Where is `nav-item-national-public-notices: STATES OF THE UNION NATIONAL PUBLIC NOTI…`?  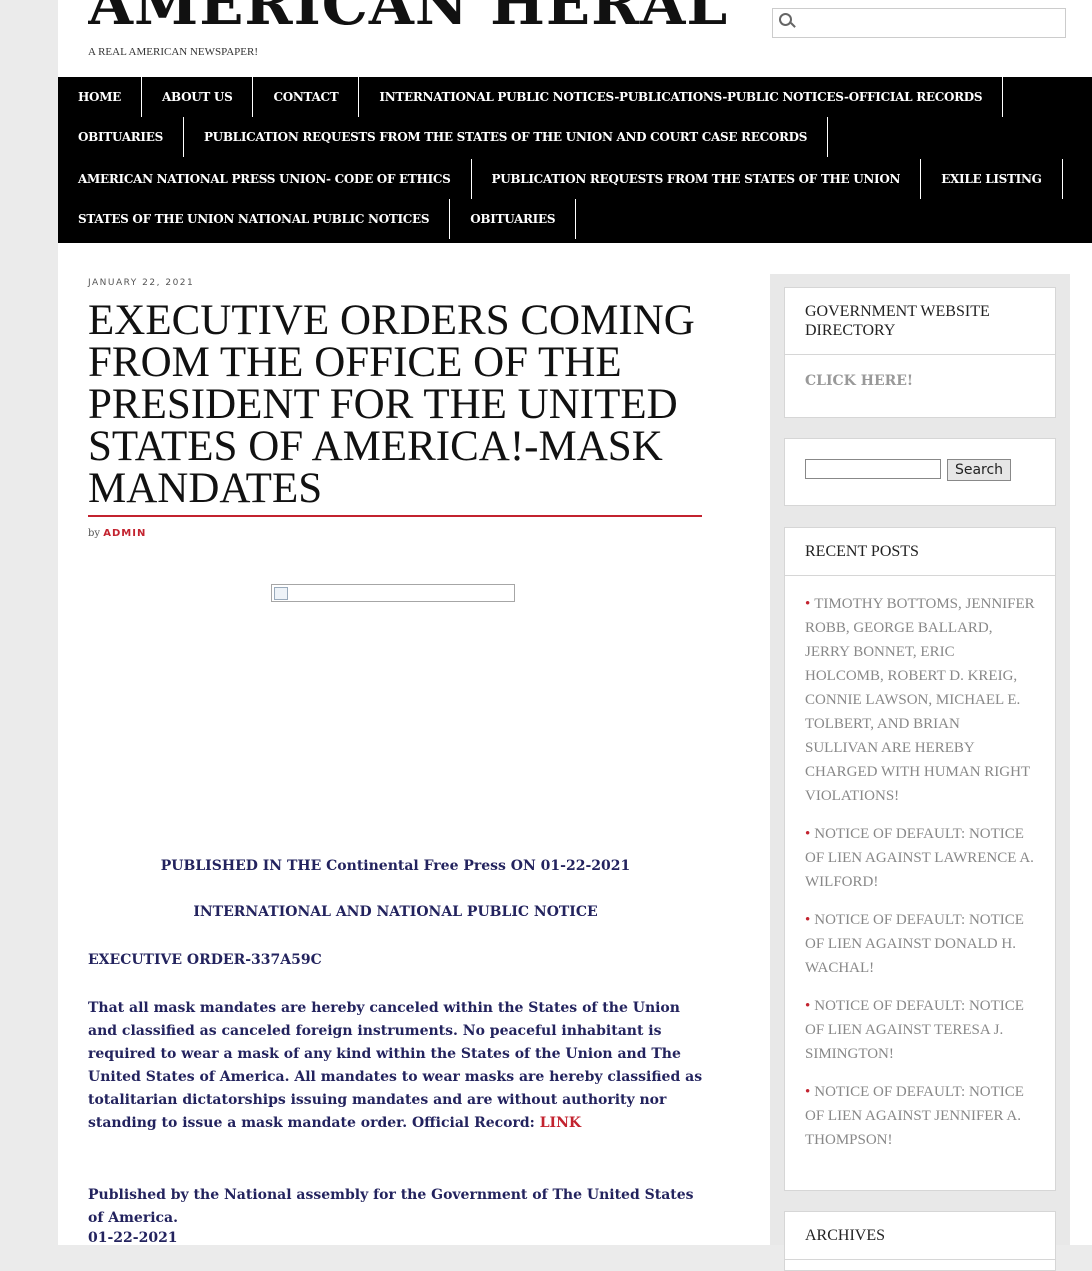 nav-item-national-public-notices: STATES OF THE UNION NATIONAL PUBLIC NOTI… is located at coordinates (254, 219).